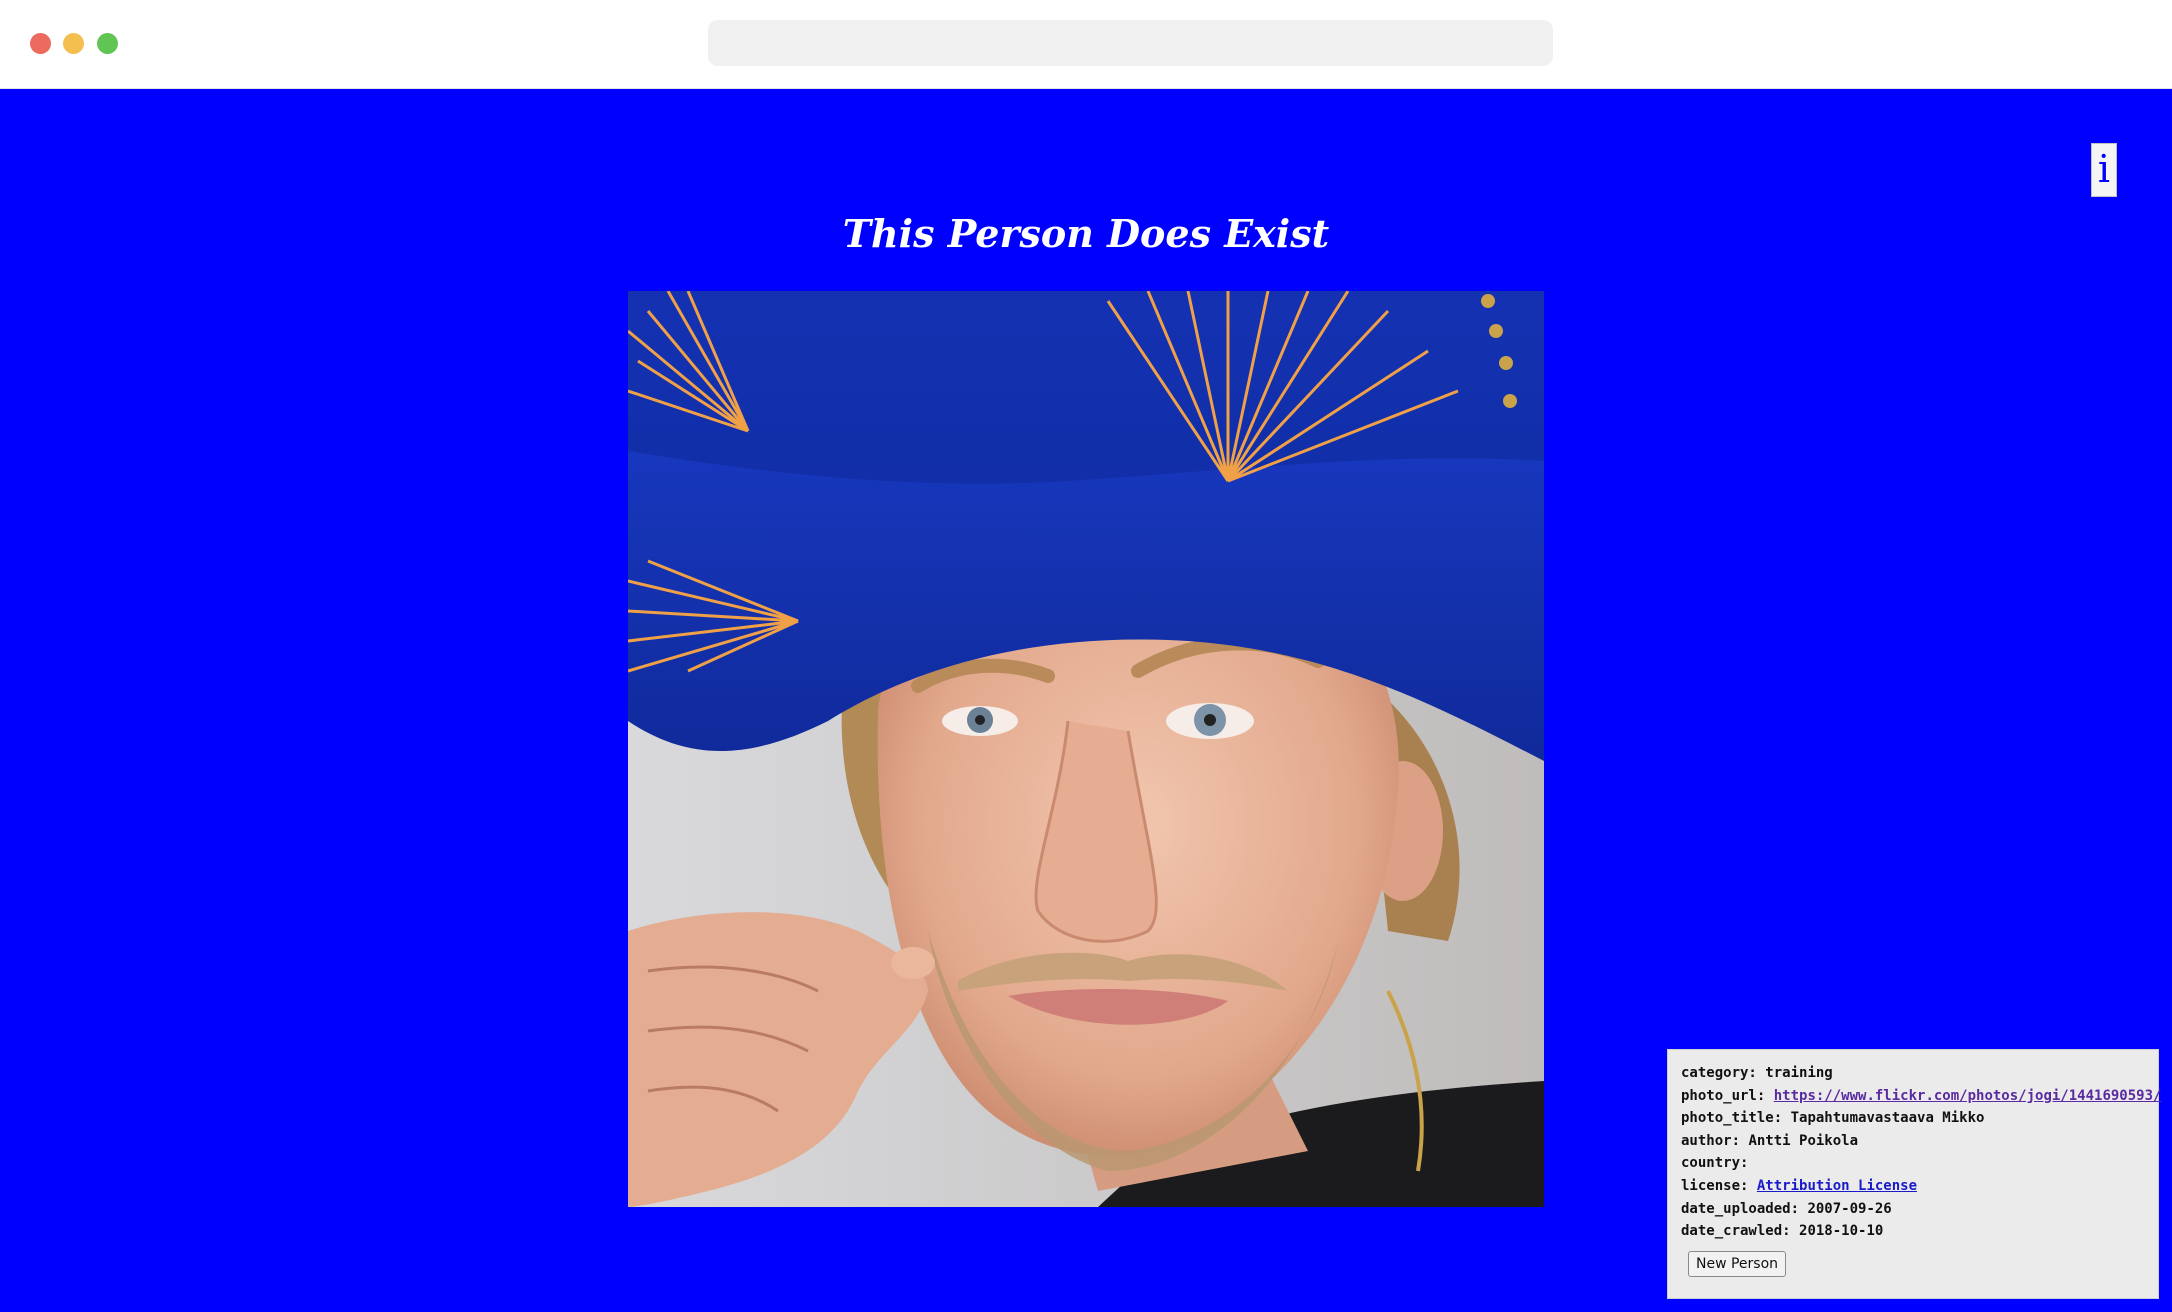 The height and width of the screenshot is (1312, 2172). I want to click on date-crawled-value: 2018-10-10, so click(1841, 1231).